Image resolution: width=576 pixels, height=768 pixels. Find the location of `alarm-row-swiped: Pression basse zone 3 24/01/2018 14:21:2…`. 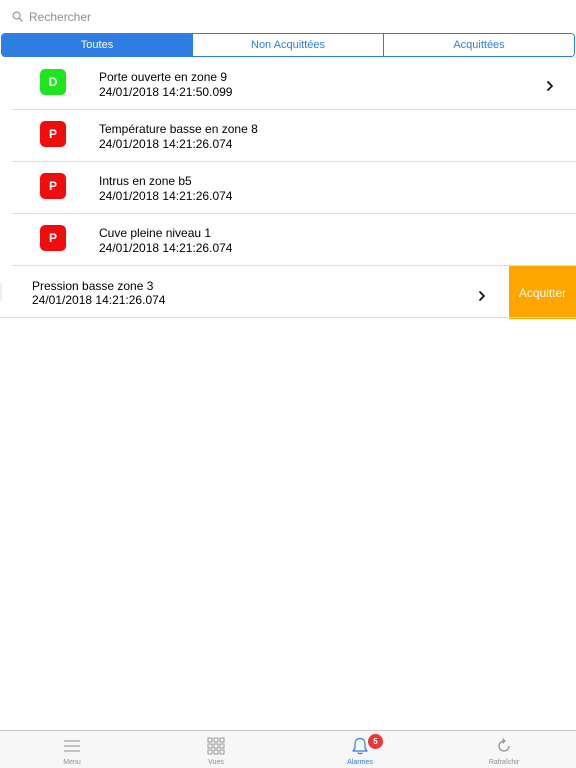

alarm-row-swiped: Pression basse zone 3 24/01/2018 14:21:2… is located at coordinates (288, 292).